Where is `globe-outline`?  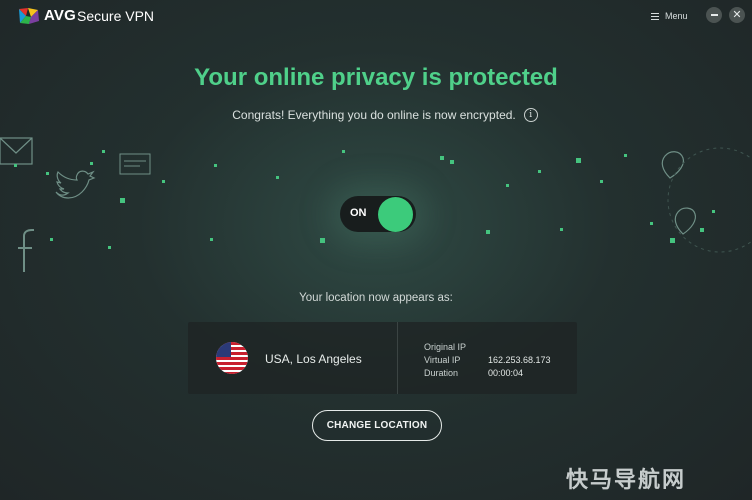
globe-outline is located at coordinates (709, 200).